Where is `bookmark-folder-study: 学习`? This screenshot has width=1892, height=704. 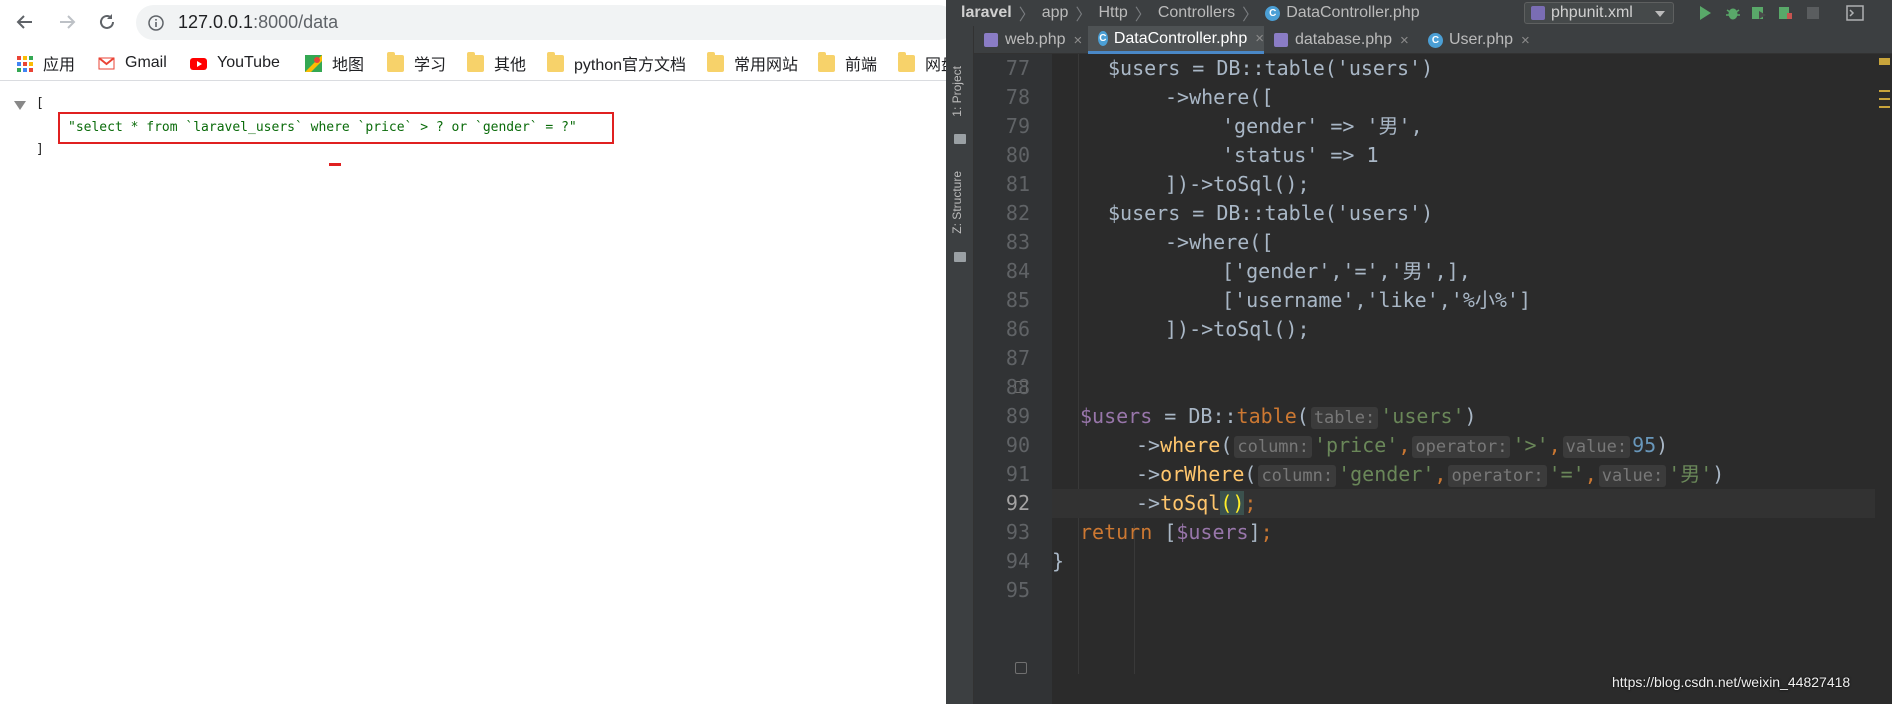
bookmark-folder-study: 学习 is located at coordinates (416, 62).